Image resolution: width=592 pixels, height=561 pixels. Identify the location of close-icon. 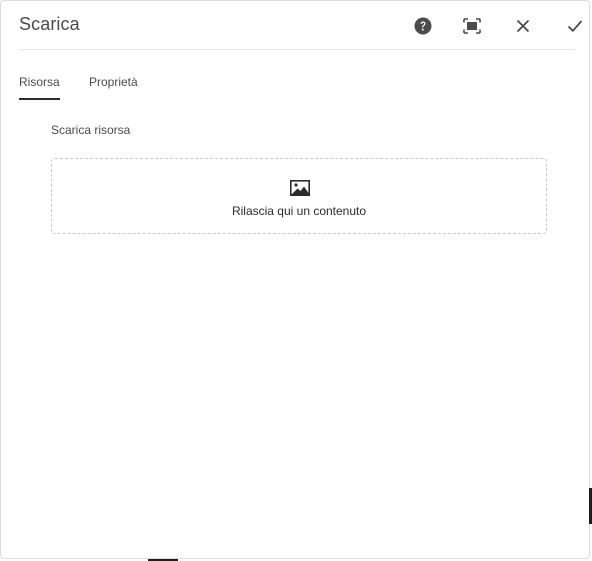
(523, 26).